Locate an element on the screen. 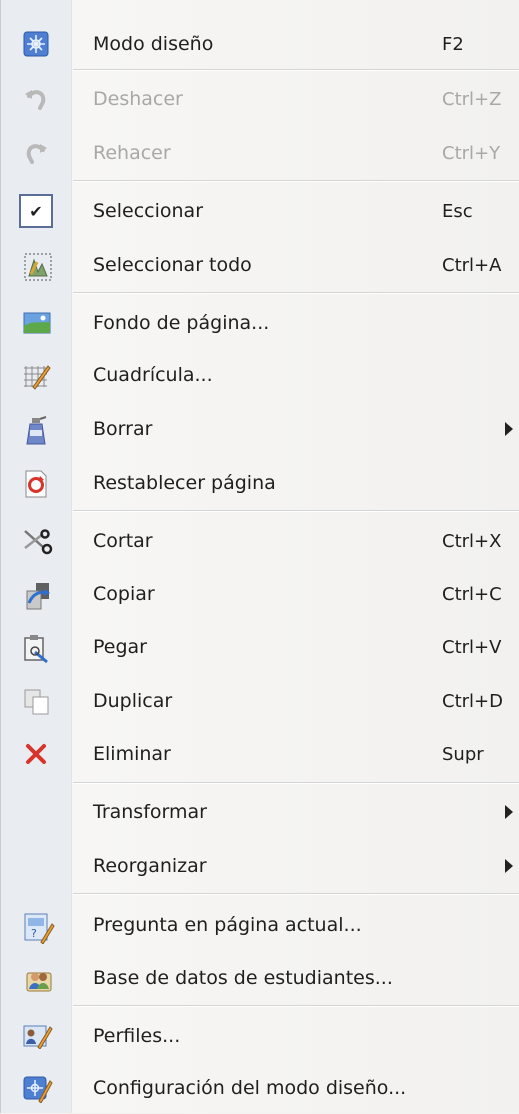  eraser-spray-icon is located at coordinates (36, 430).